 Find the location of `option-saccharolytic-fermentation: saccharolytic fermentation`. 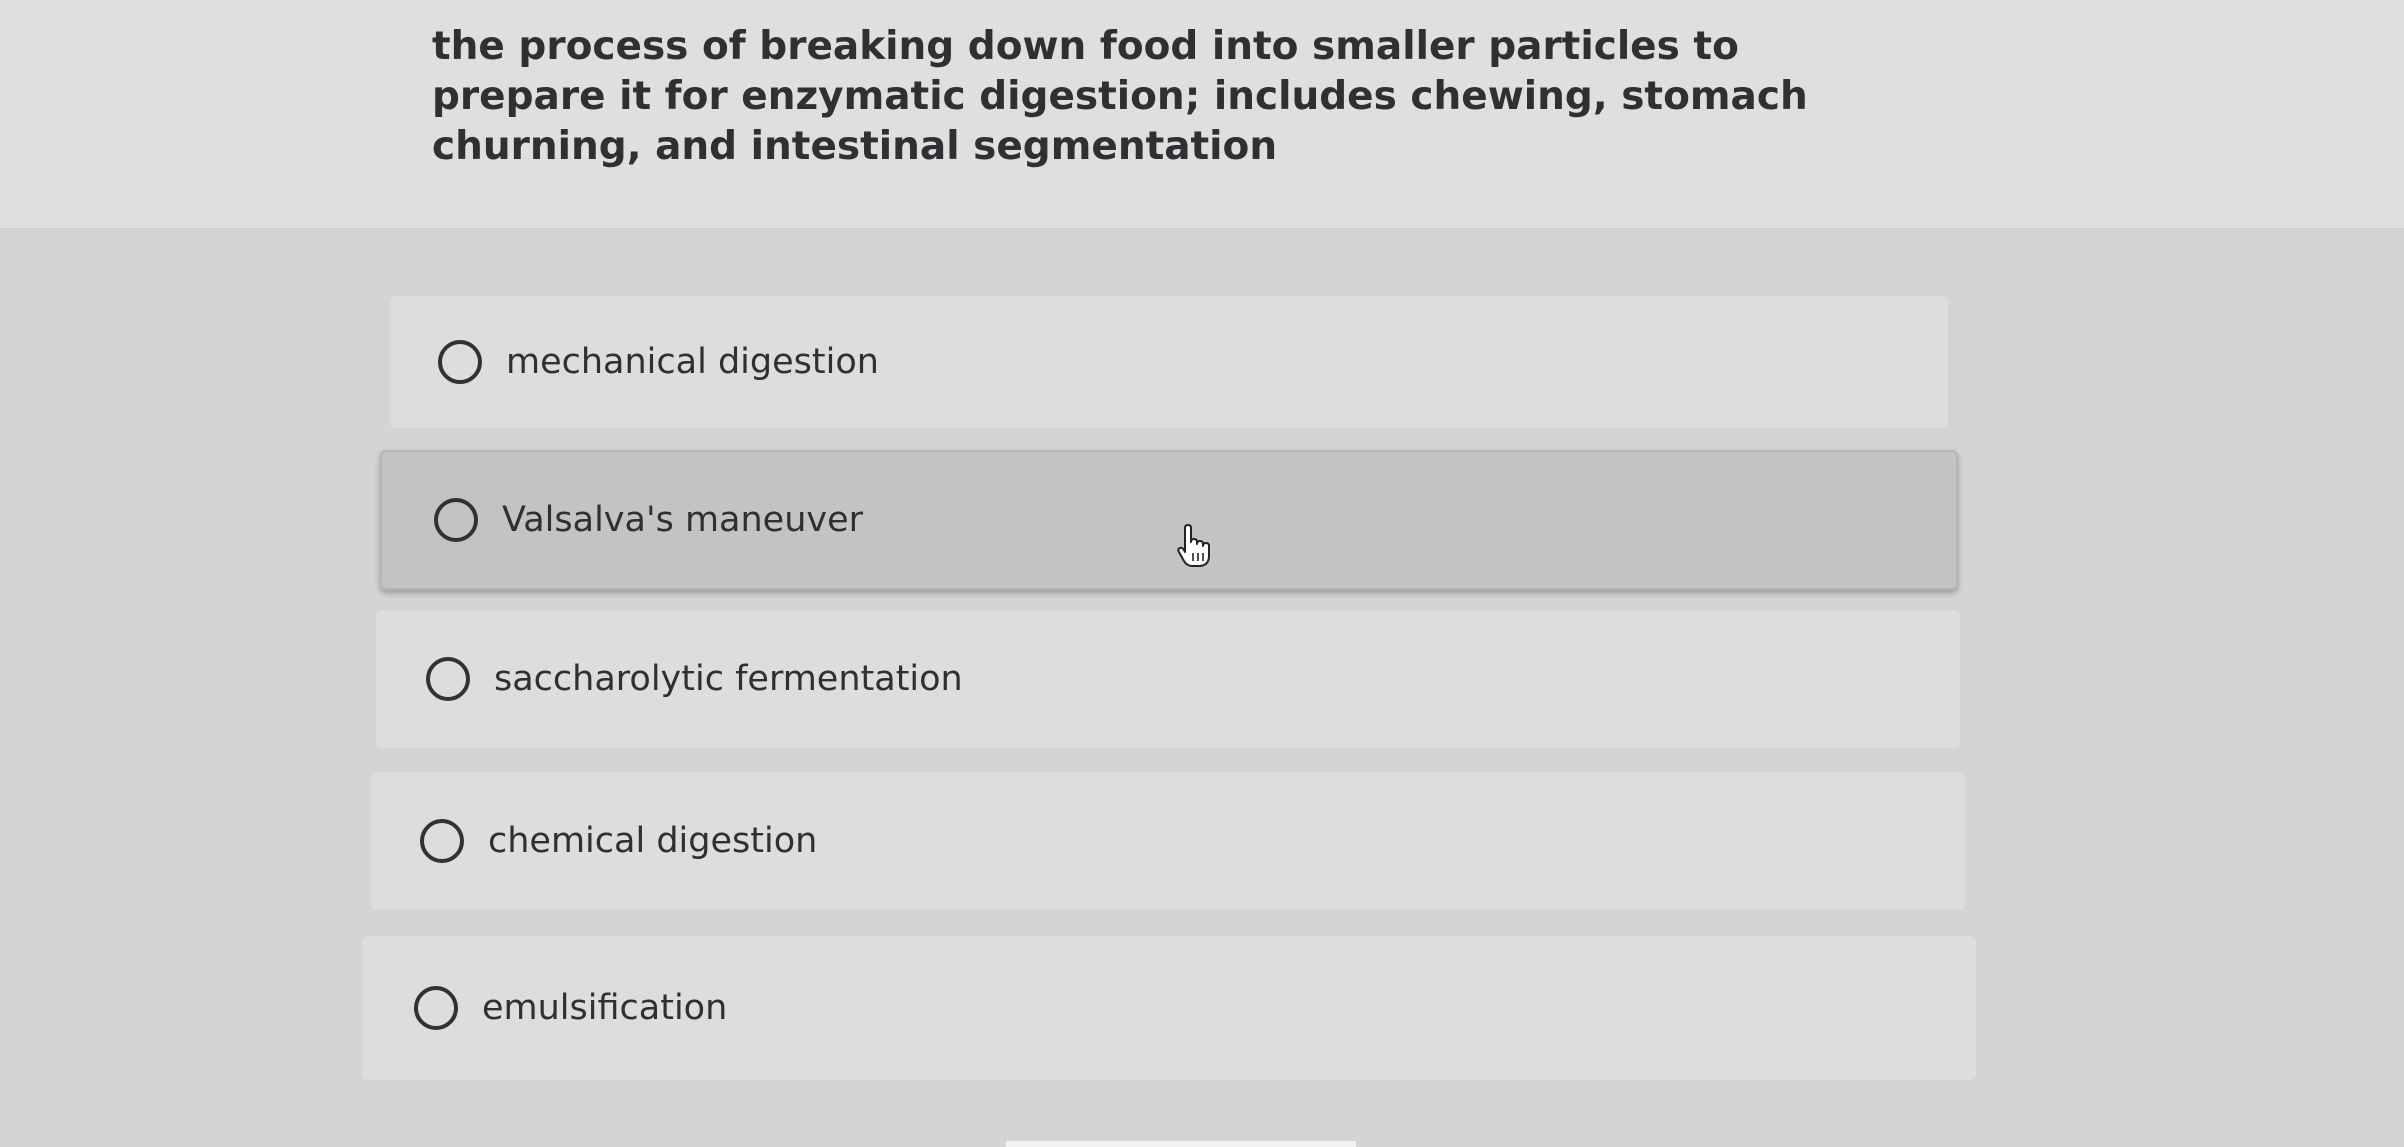

option-saccharolytic-fermentation: saccharolytic fermentation is located at coordinates (1168, 679).